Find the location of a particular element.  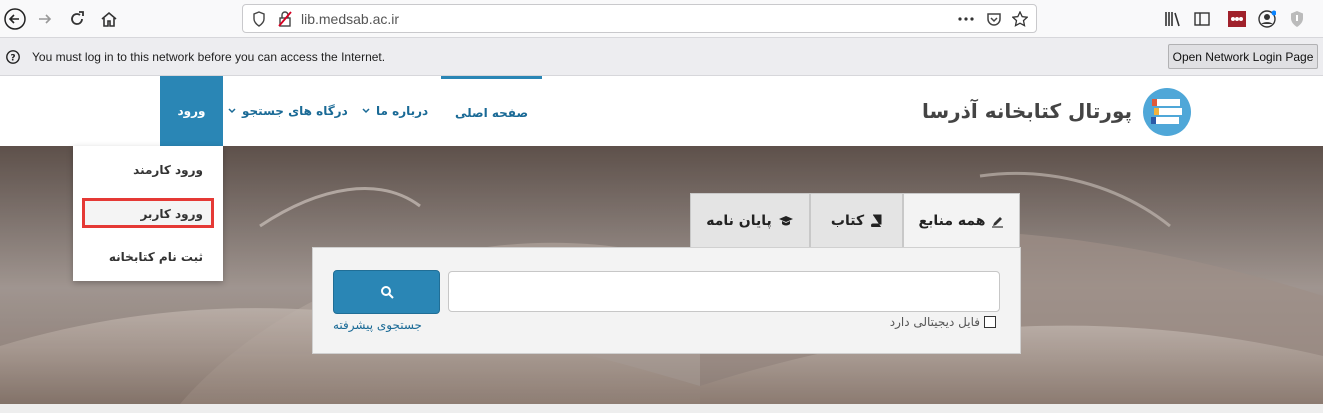

extension-button is located at coordinates (1237, 19).